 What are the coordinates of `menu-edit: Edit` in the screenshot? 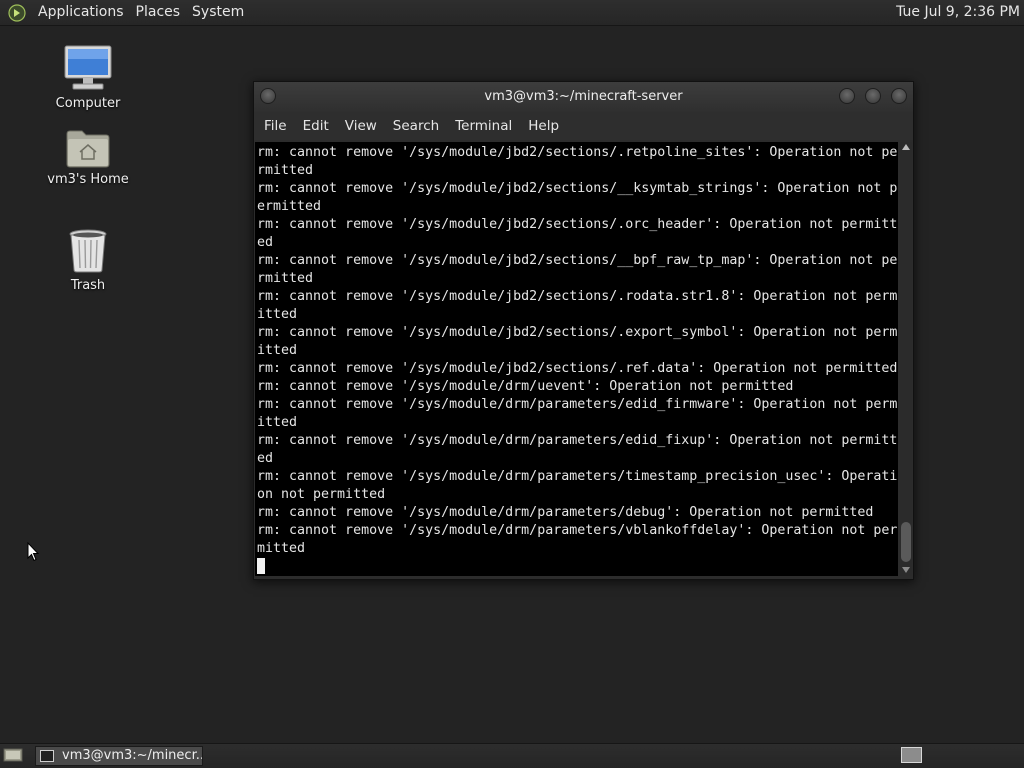 It's located at (316, 126).